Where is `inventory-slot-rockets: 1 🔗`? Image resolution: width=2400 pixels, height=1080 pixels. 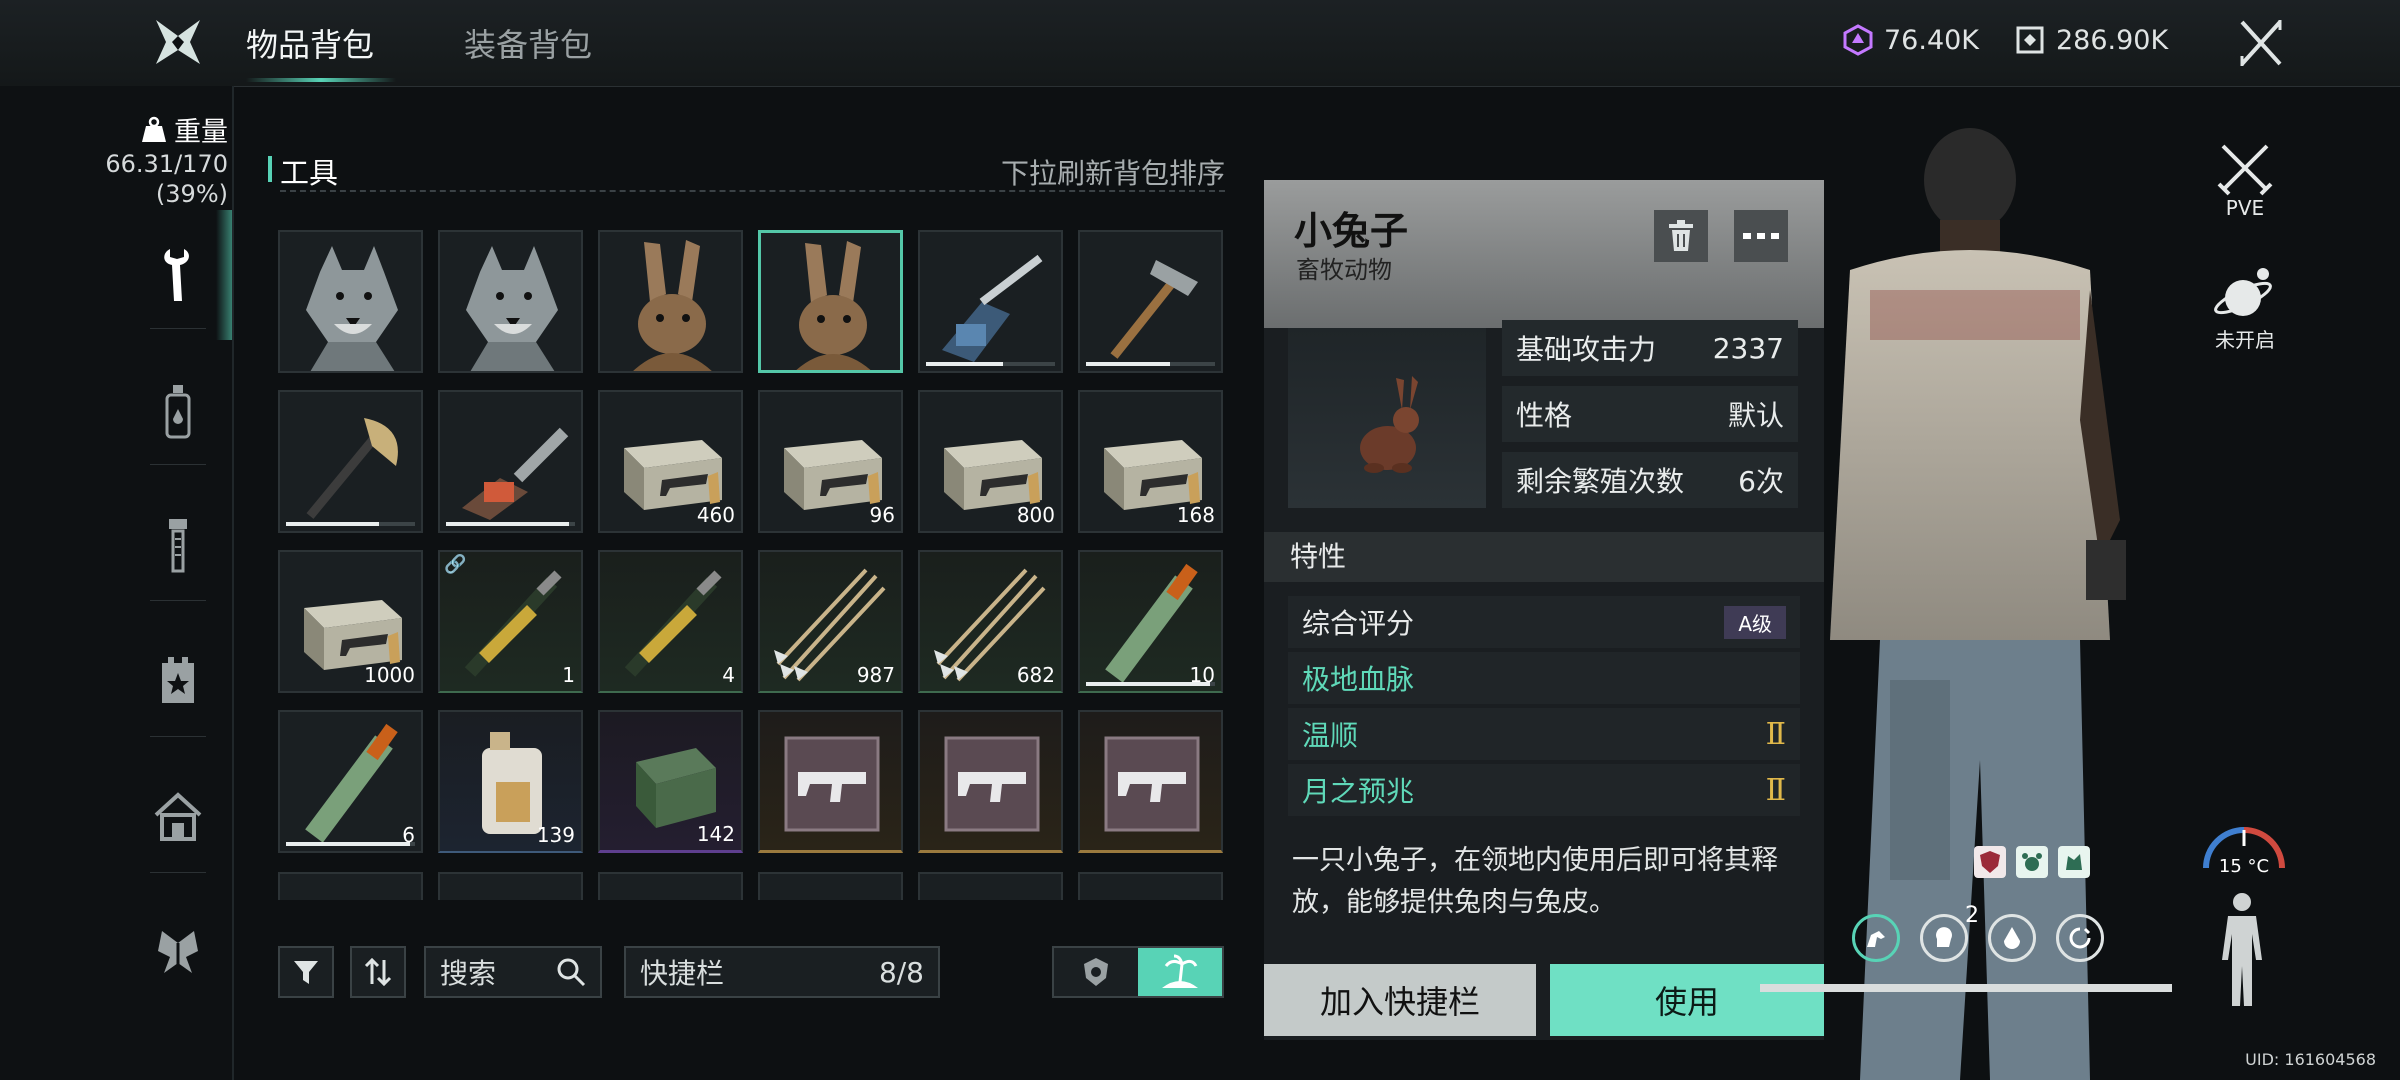 inventory-slot-rockets: 1 🔗 is located at coordinates (510, 621).